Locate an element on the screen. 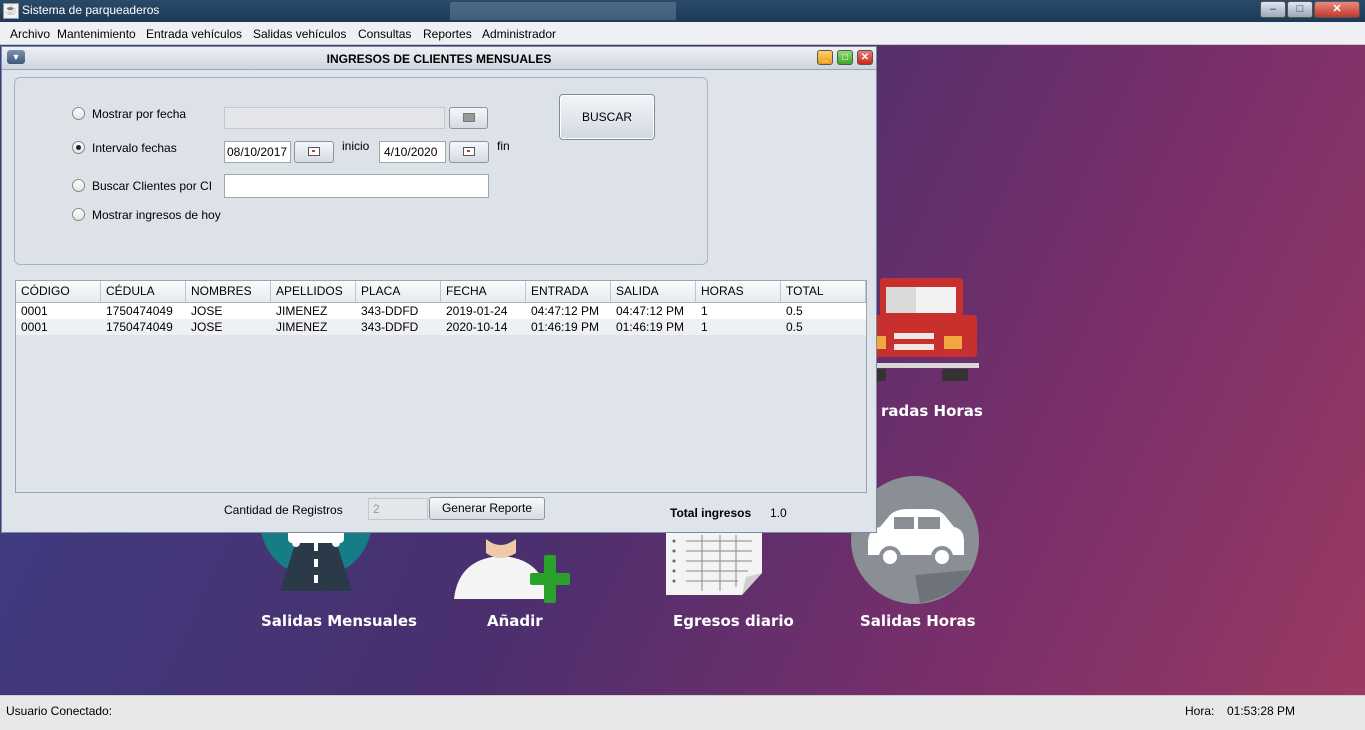  cell-fecha: 2020-10-14 is located at coordinates (477, 327).